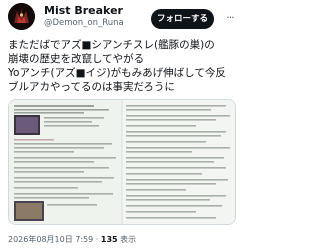  I want to click on tweet-meta: 2026年08月10日 7:59 · 135 表示, so click(72, 239).